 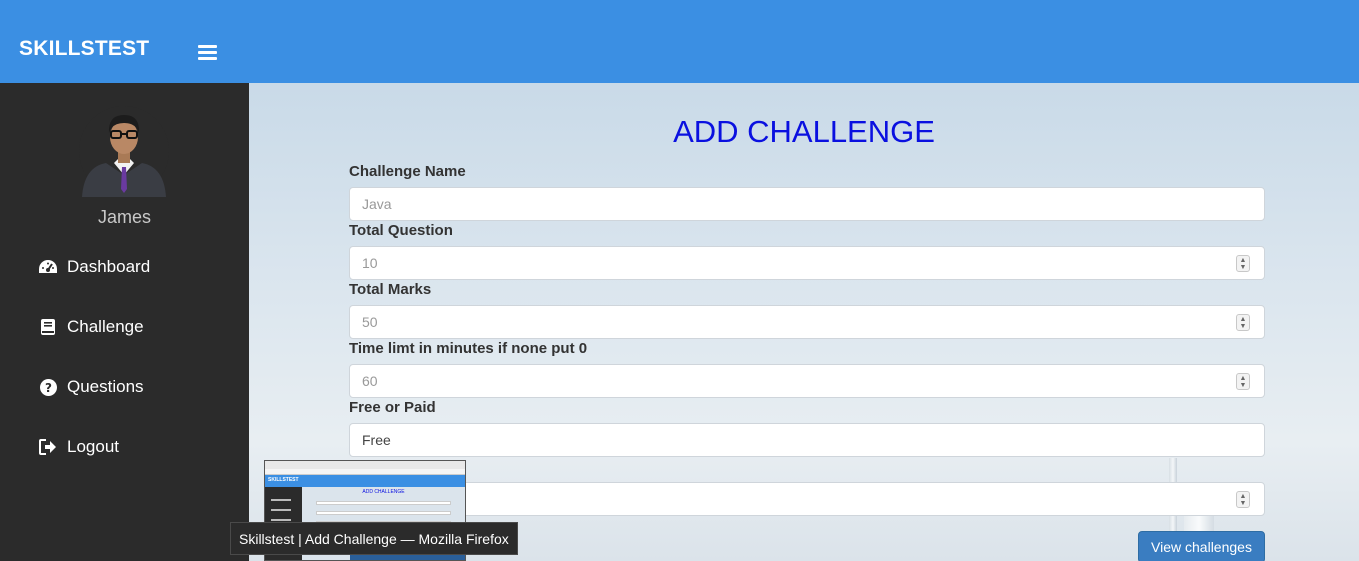 I want to click on total-marks-input: 50 ▲ ▼, so click(x=807, y=322).